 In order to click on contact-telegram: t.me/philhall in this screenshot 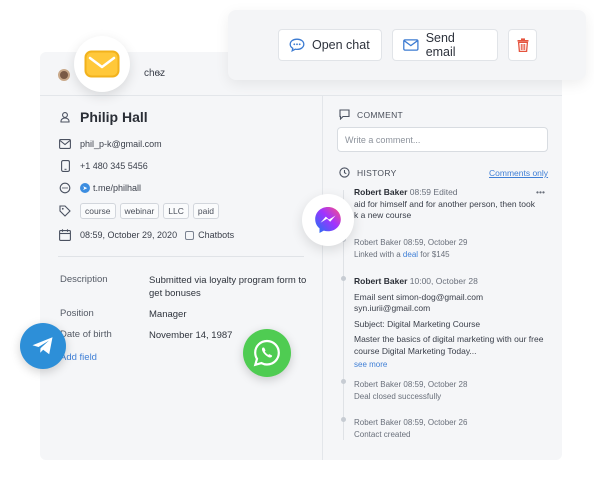, I will do `click(117, 188)`.